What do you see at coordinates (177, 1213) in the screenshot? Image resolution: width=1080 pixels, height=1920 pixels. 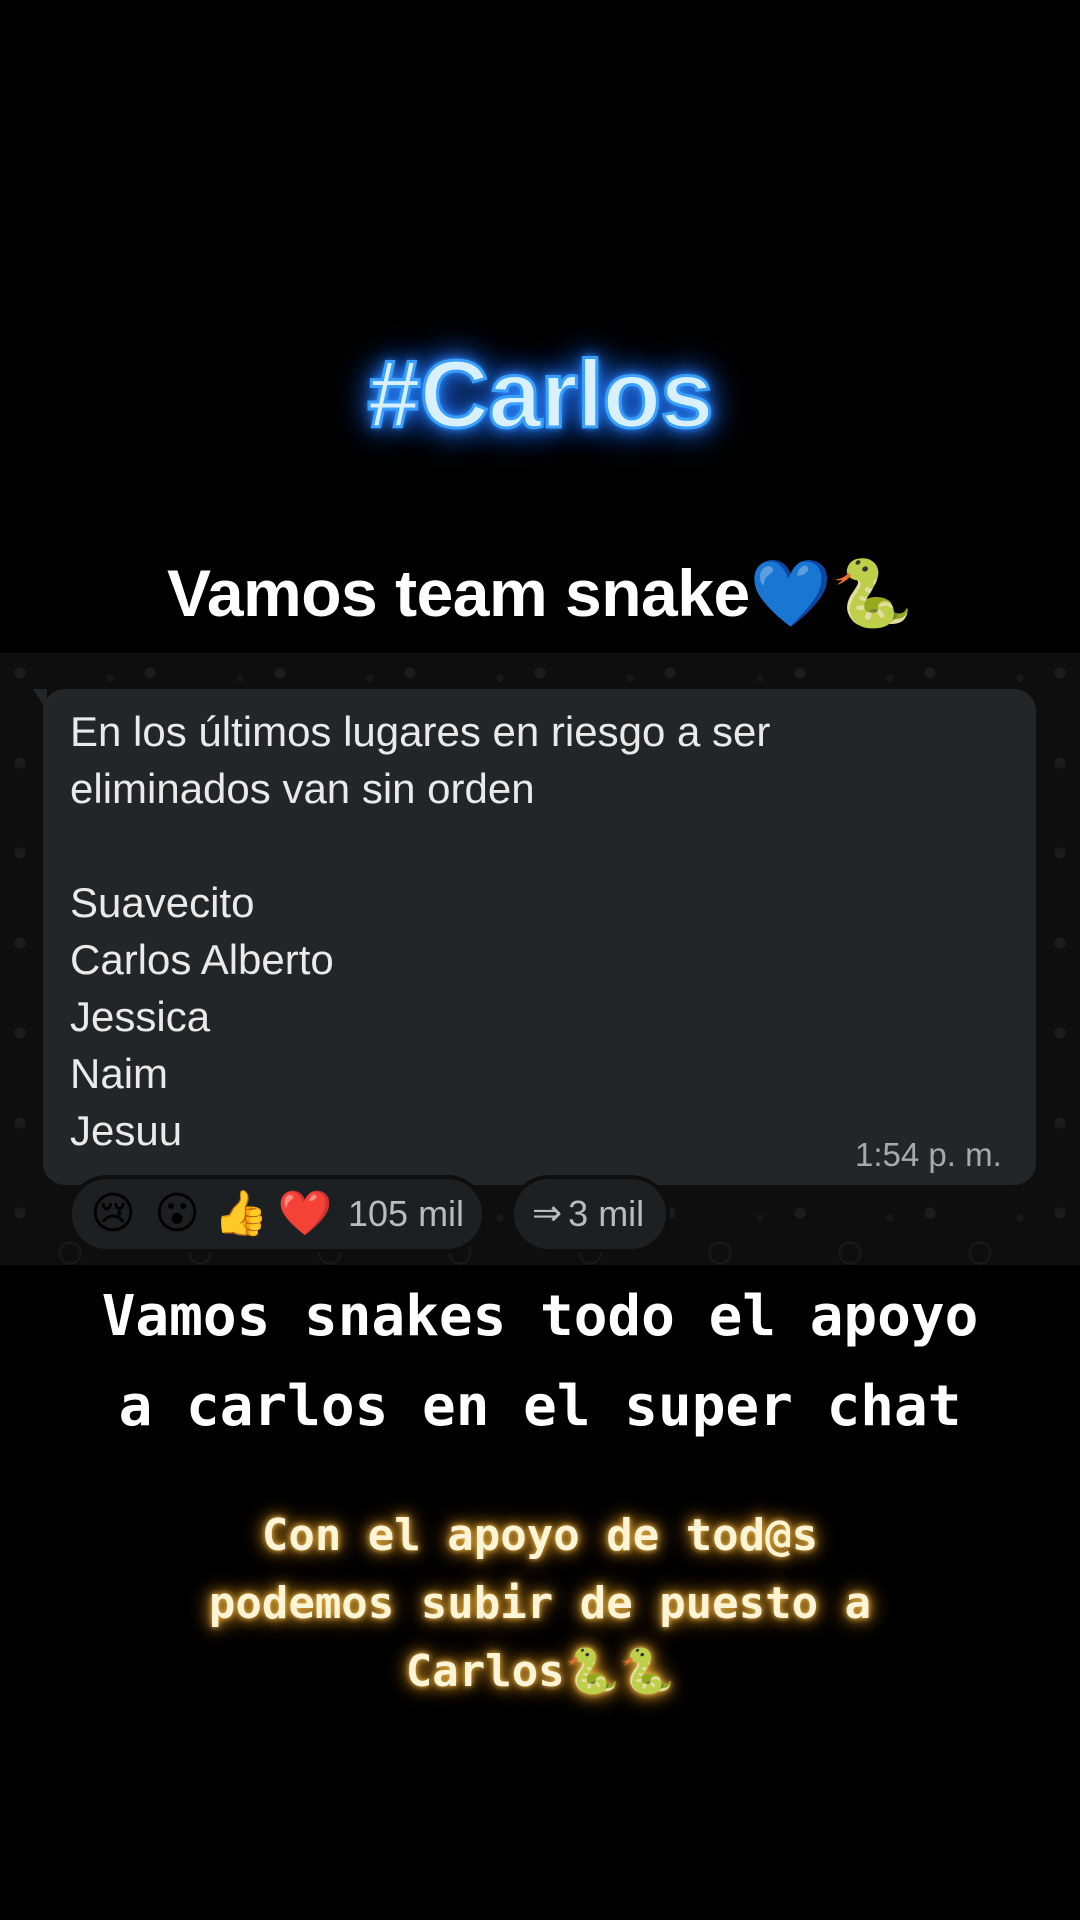 I see `surprised-face-reaction-icon: 😮` at bounding box center [177, 1213].